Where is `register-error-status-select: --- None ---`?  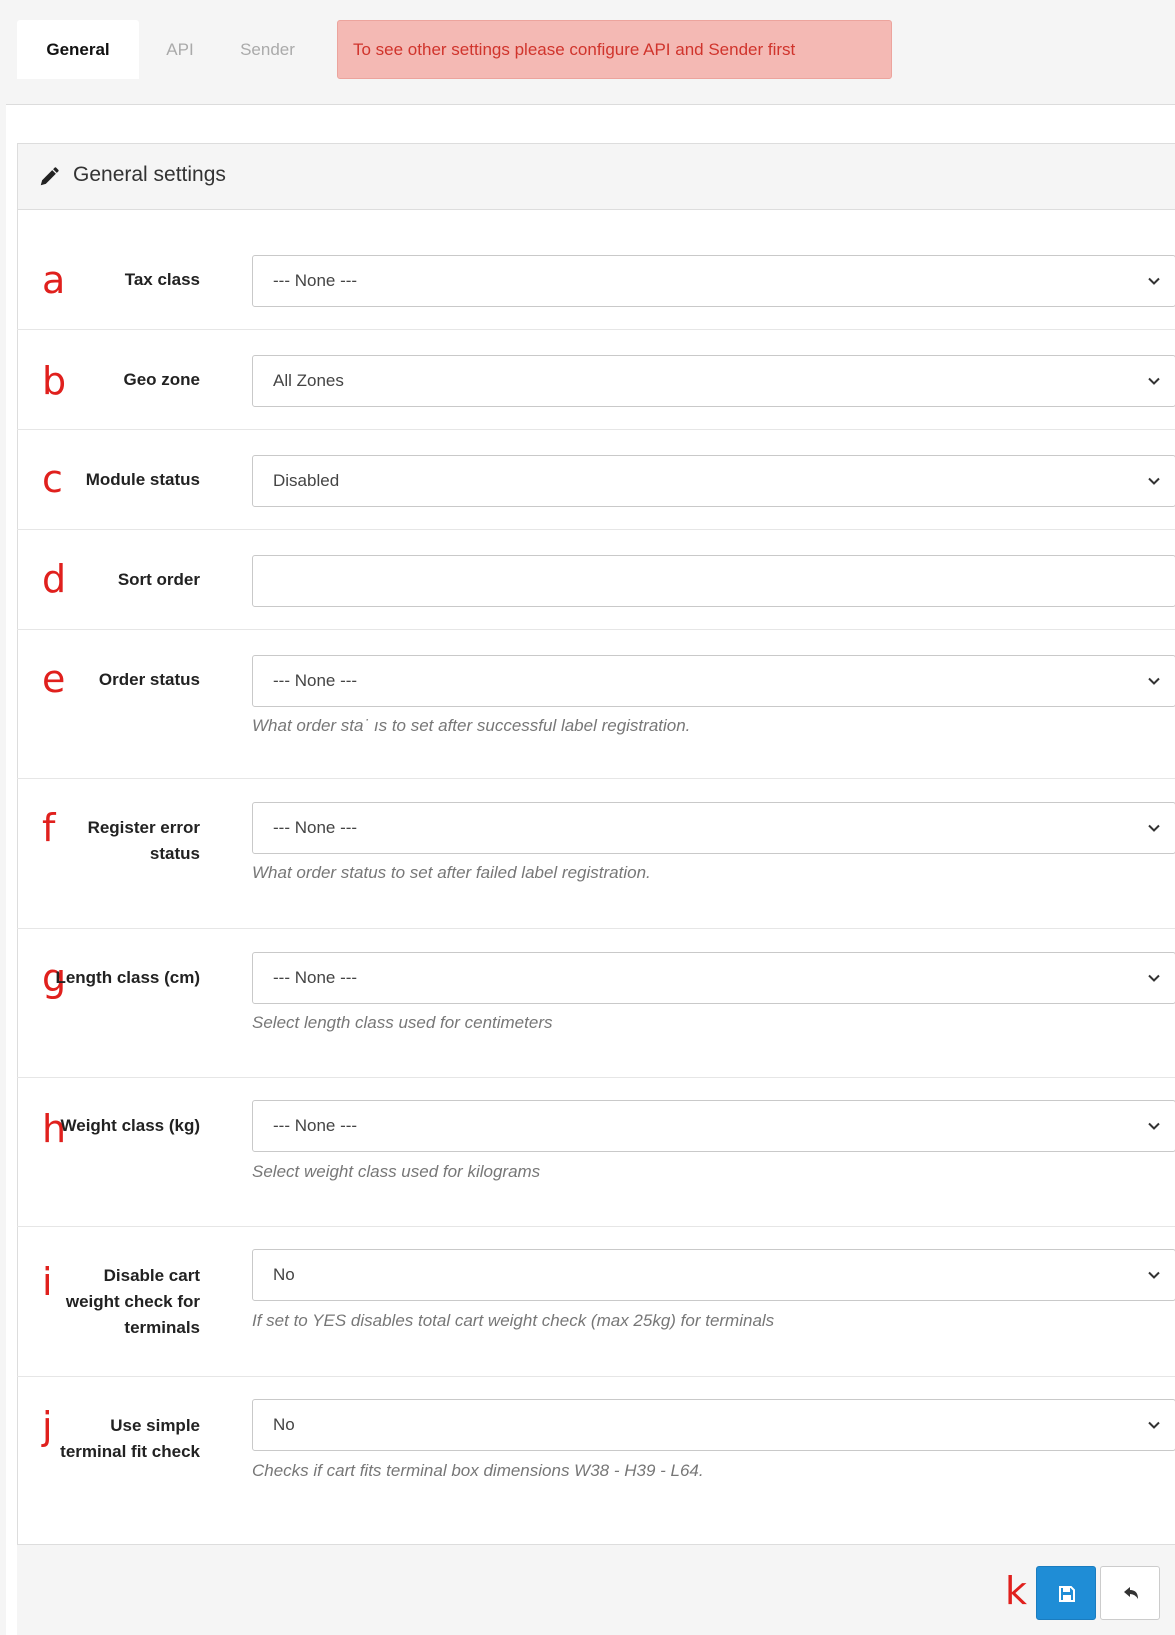 register-error-status-select: --- None --- is located at coordinates (713, 828).